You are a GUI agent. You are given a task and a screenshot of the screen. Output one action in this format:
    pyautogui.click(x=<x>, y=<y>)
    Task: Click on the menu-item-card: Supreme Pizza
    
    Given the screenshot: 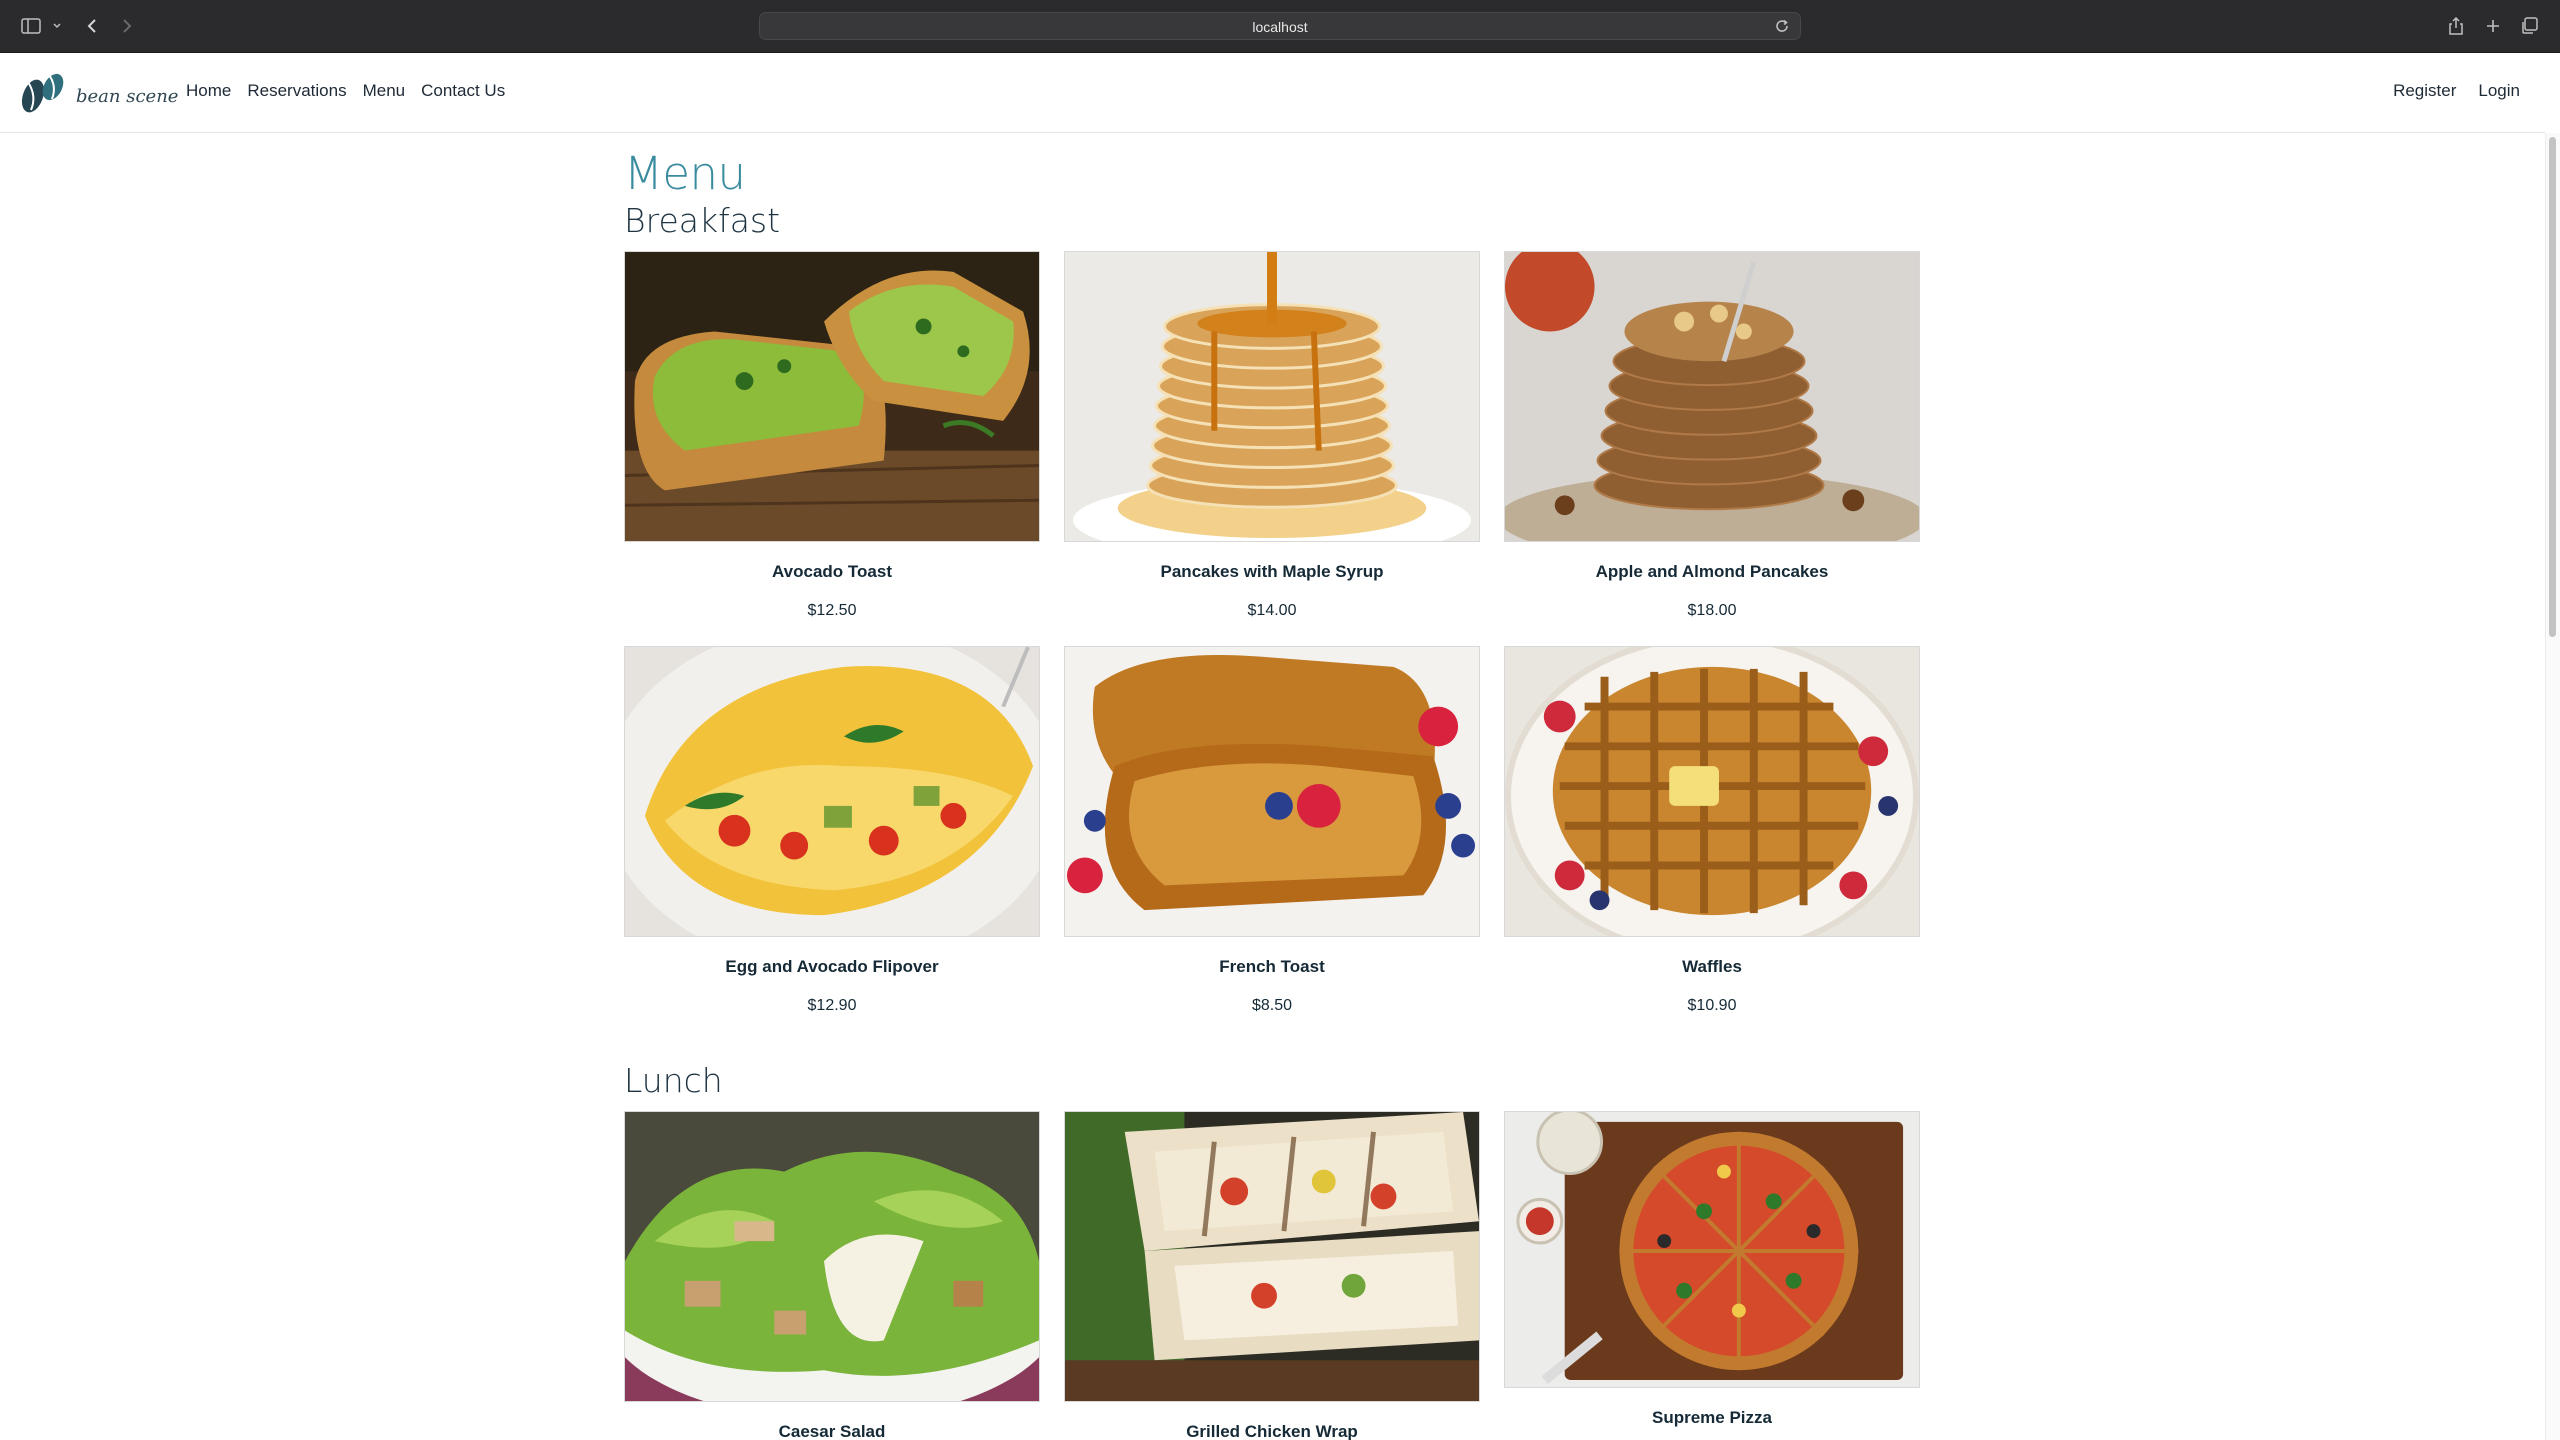 What is the action you would take?
    pyautogui.click(x=1712, y=1275)
    